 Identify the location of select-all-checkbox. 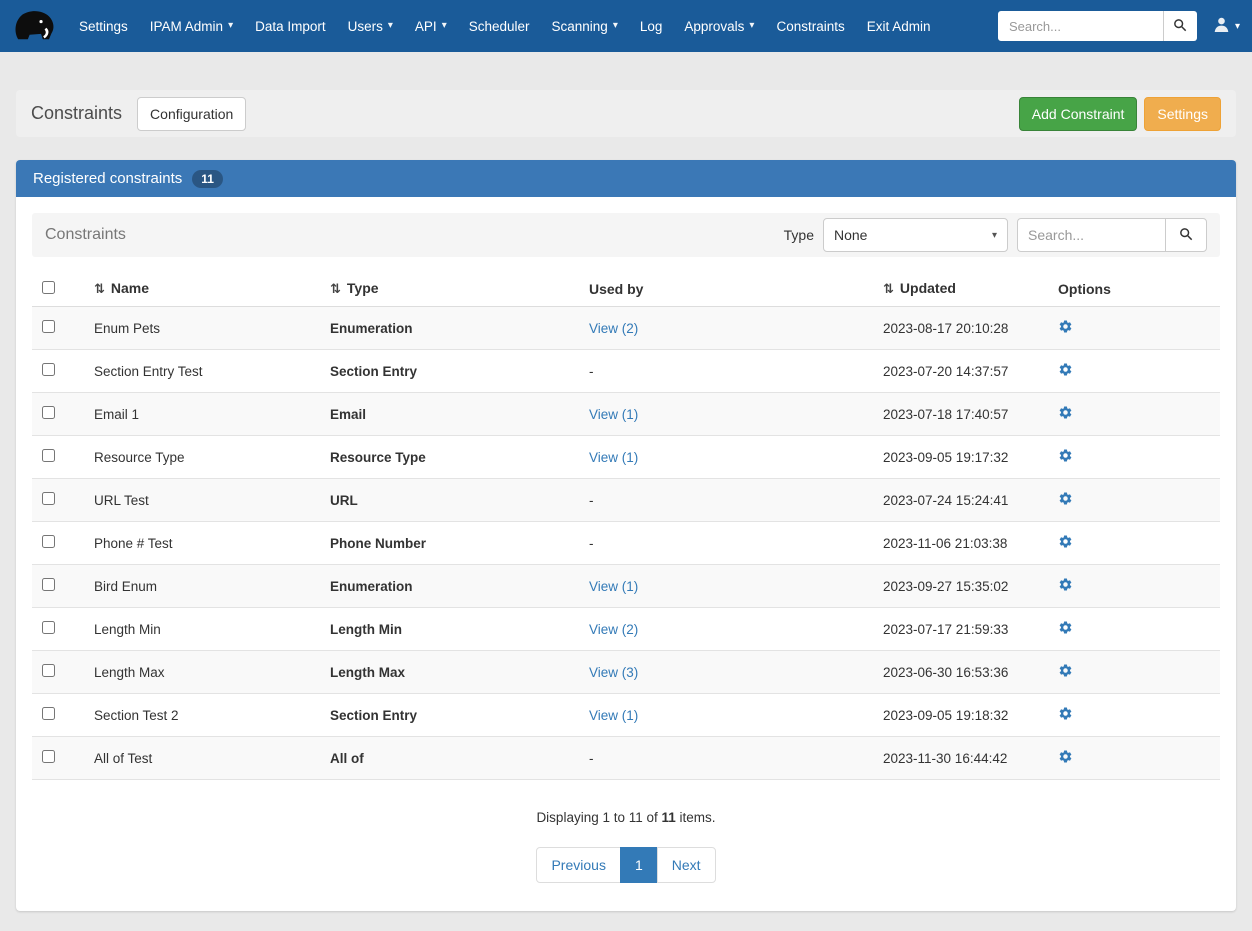
(48, 287).